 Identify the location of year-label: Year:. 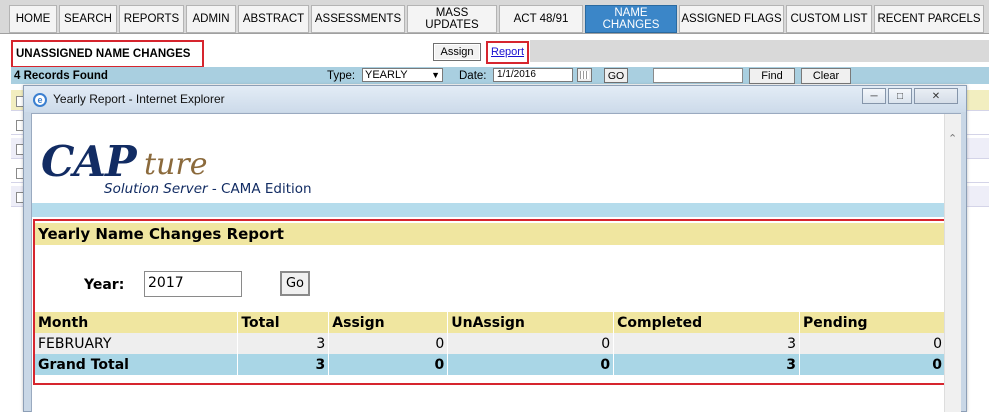
(104, 285).